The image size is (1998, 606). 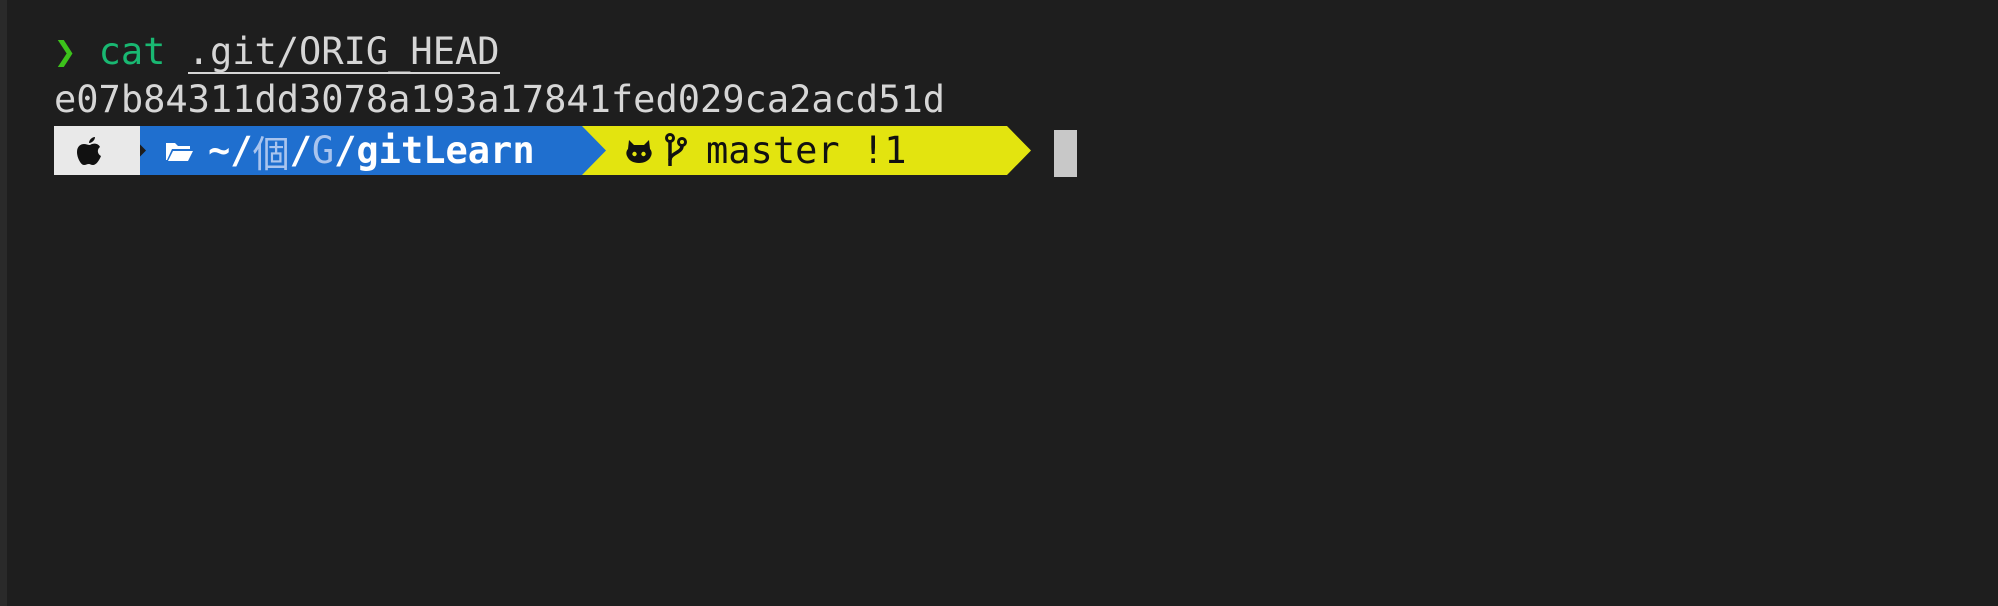 What do you see at coordinates (323, 150) in the screenshot?
I see `dir-part-2: G` at bounding box center [323, 150].